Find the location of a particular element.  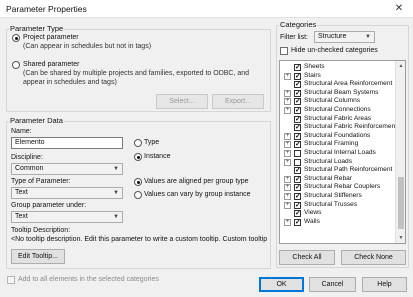

shared-parameter-radio is located at coordinates (16, 65).